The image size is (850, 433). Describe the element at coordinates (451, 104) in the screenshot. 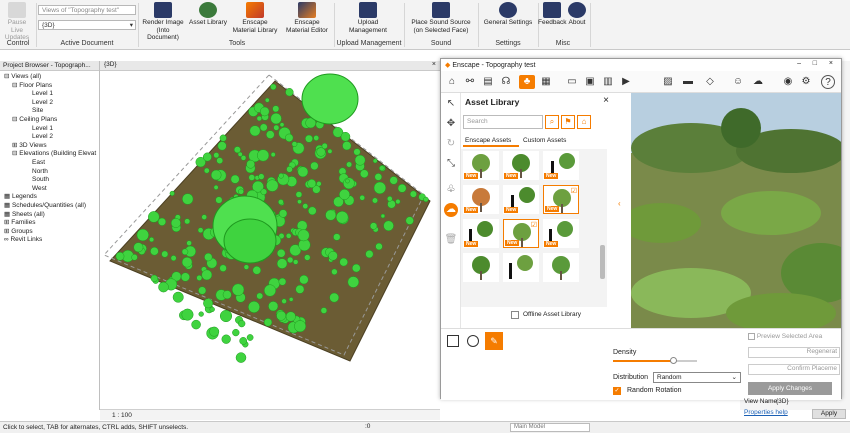

I see `pointer-icon: ↖` at that location.